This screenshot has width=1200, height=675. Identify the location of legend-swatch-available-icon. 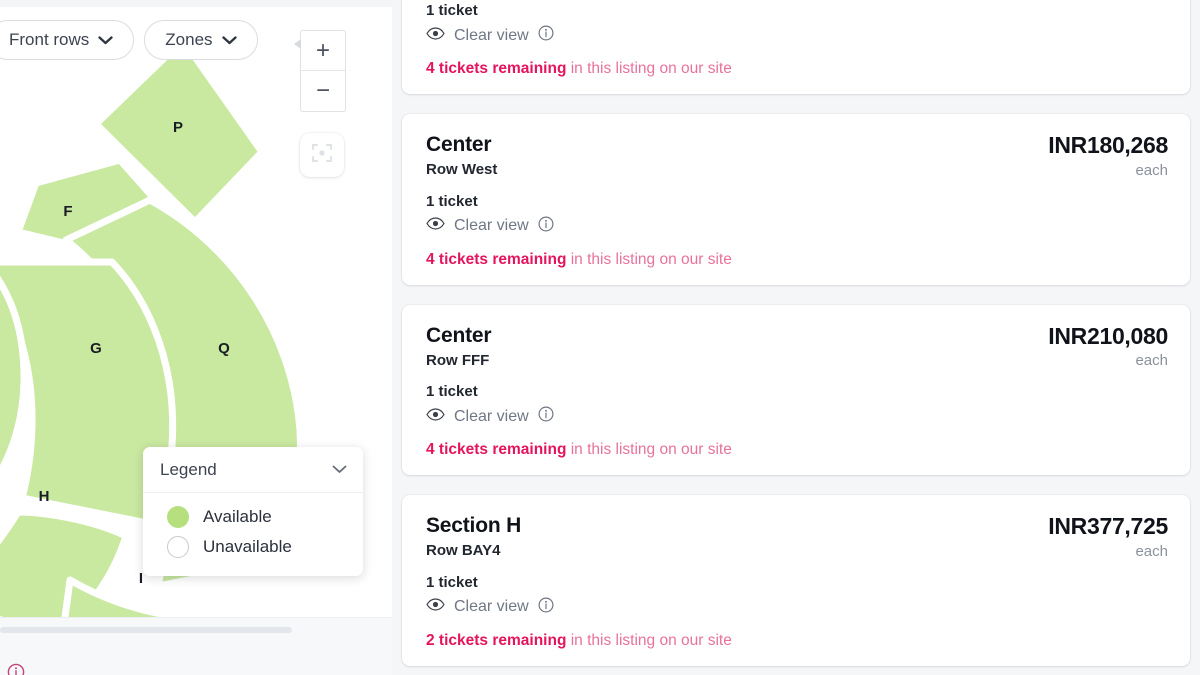
(178, 517).